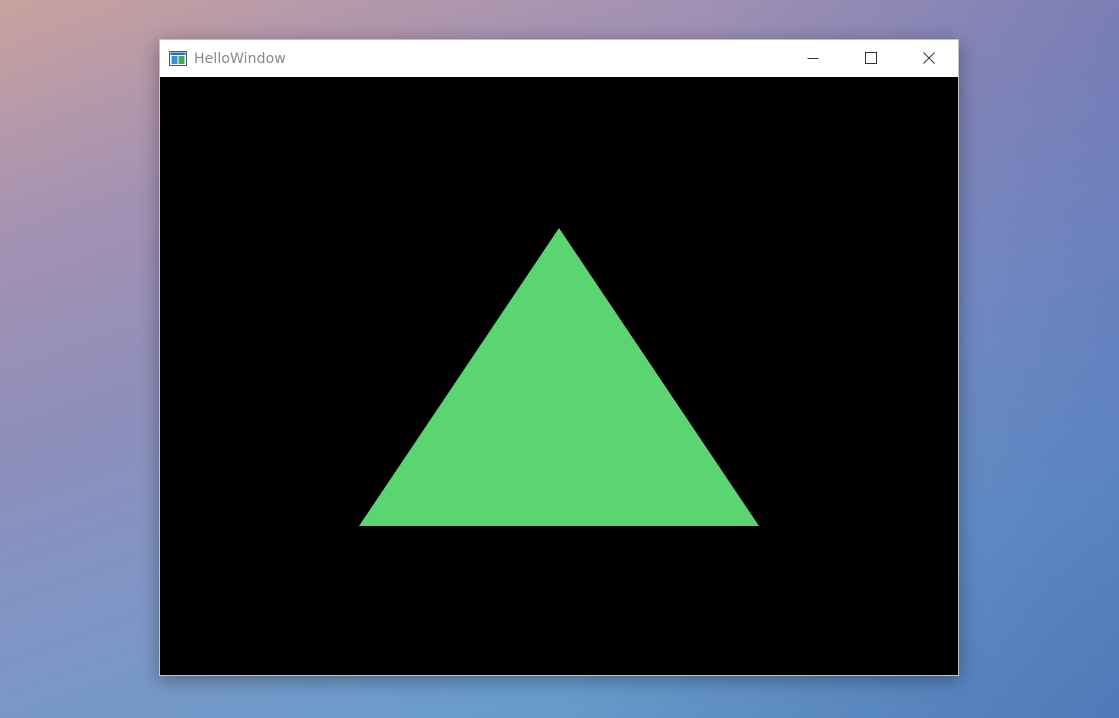  I want to click on close-icon, so click(929, 58).